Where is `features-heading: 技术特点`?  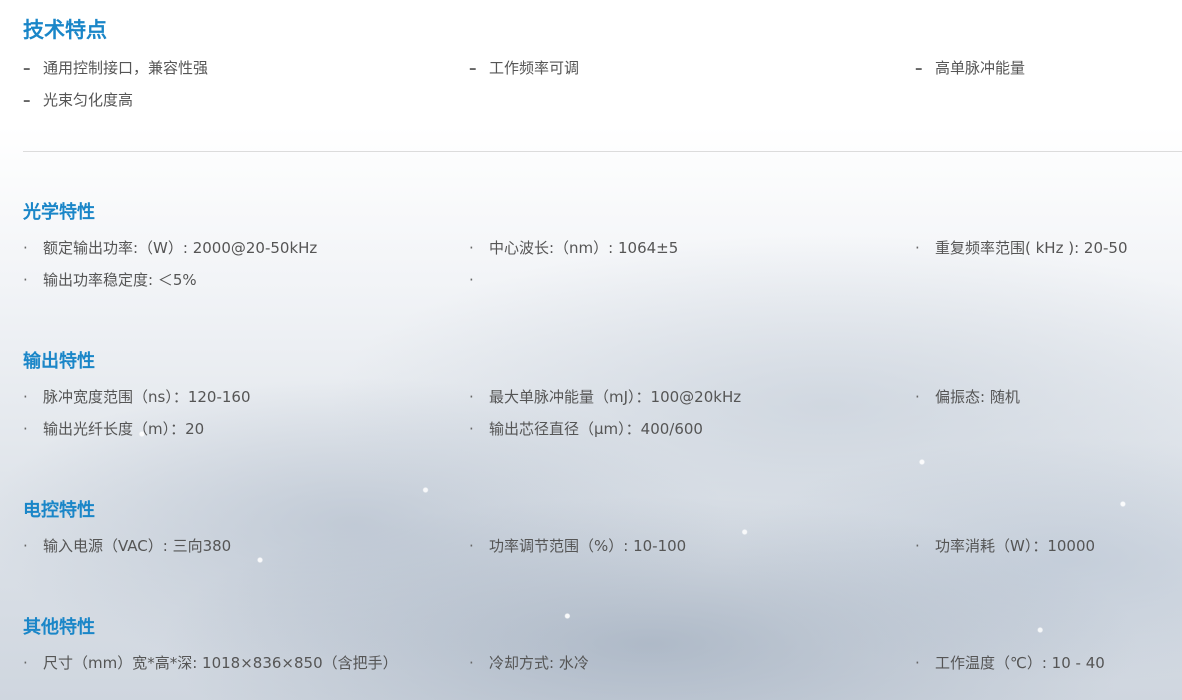
features-heading: 技术特点 is located at coordinates (65, 30).